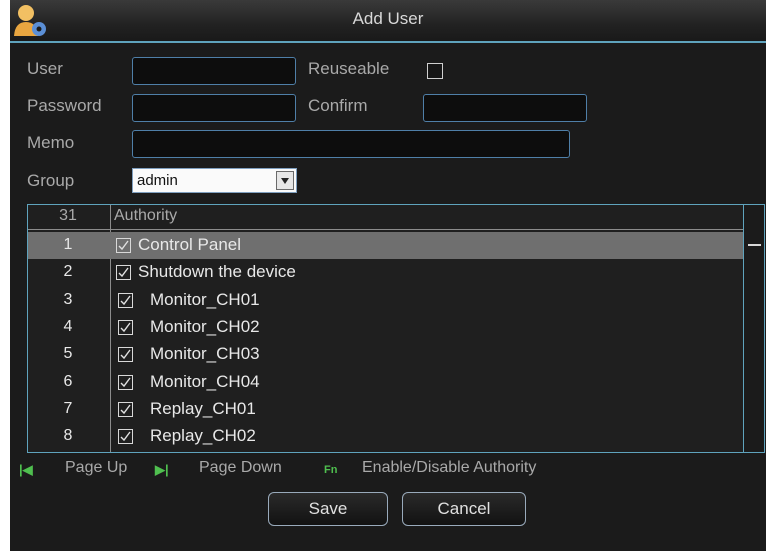 The image size is (766, 551). I want to click on authority-name: Monitor_CH01, so click(205, 299).